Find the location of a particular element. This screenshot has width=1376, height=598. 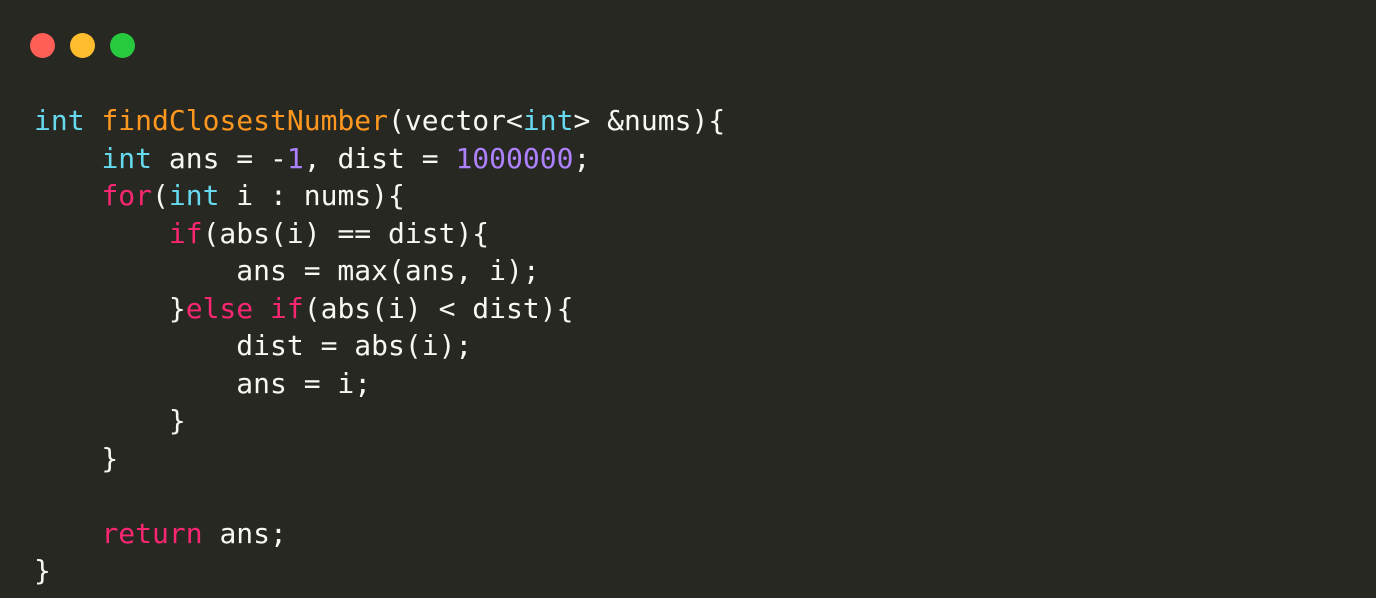

code-token: 1000000 is located at coordinates (514, 158).